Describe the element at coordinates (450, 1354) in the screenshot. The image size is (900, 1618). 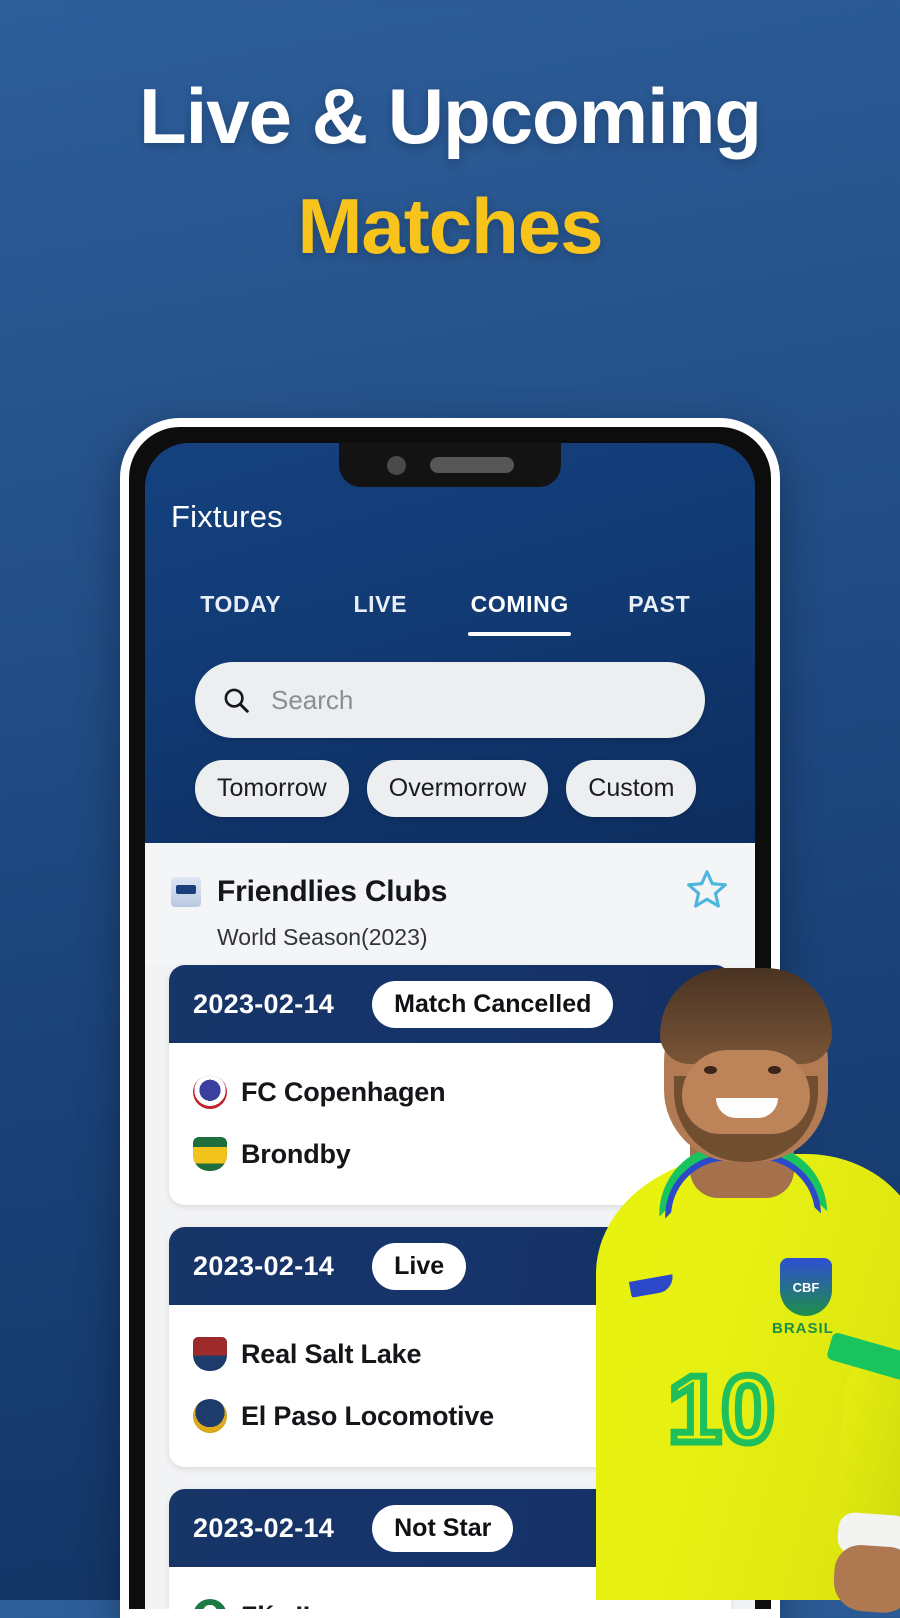
I see `team-row-home: Real Salt Lake` at that location.